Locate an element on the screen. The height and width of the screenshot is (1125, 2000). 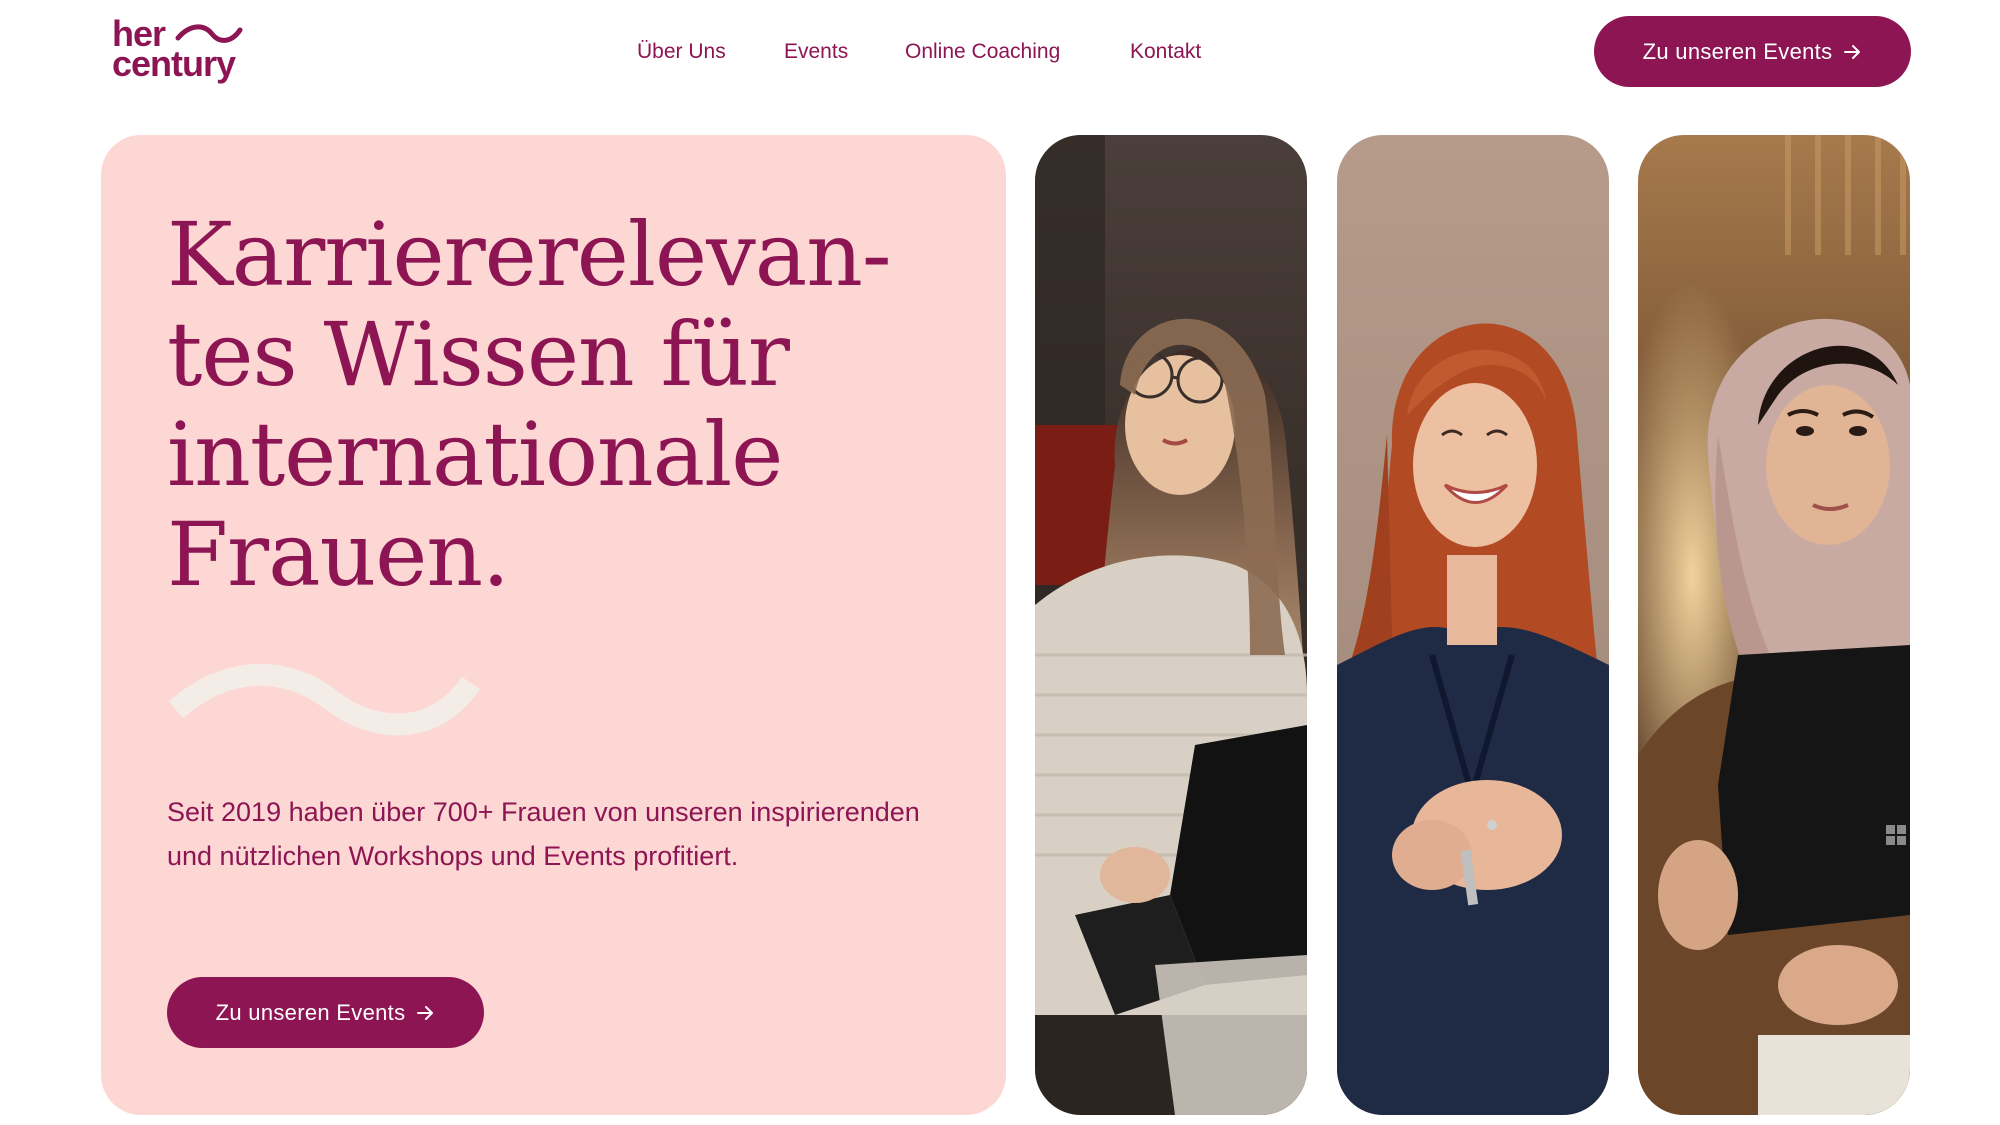
wave-icon is located at coordinates (324, 700).